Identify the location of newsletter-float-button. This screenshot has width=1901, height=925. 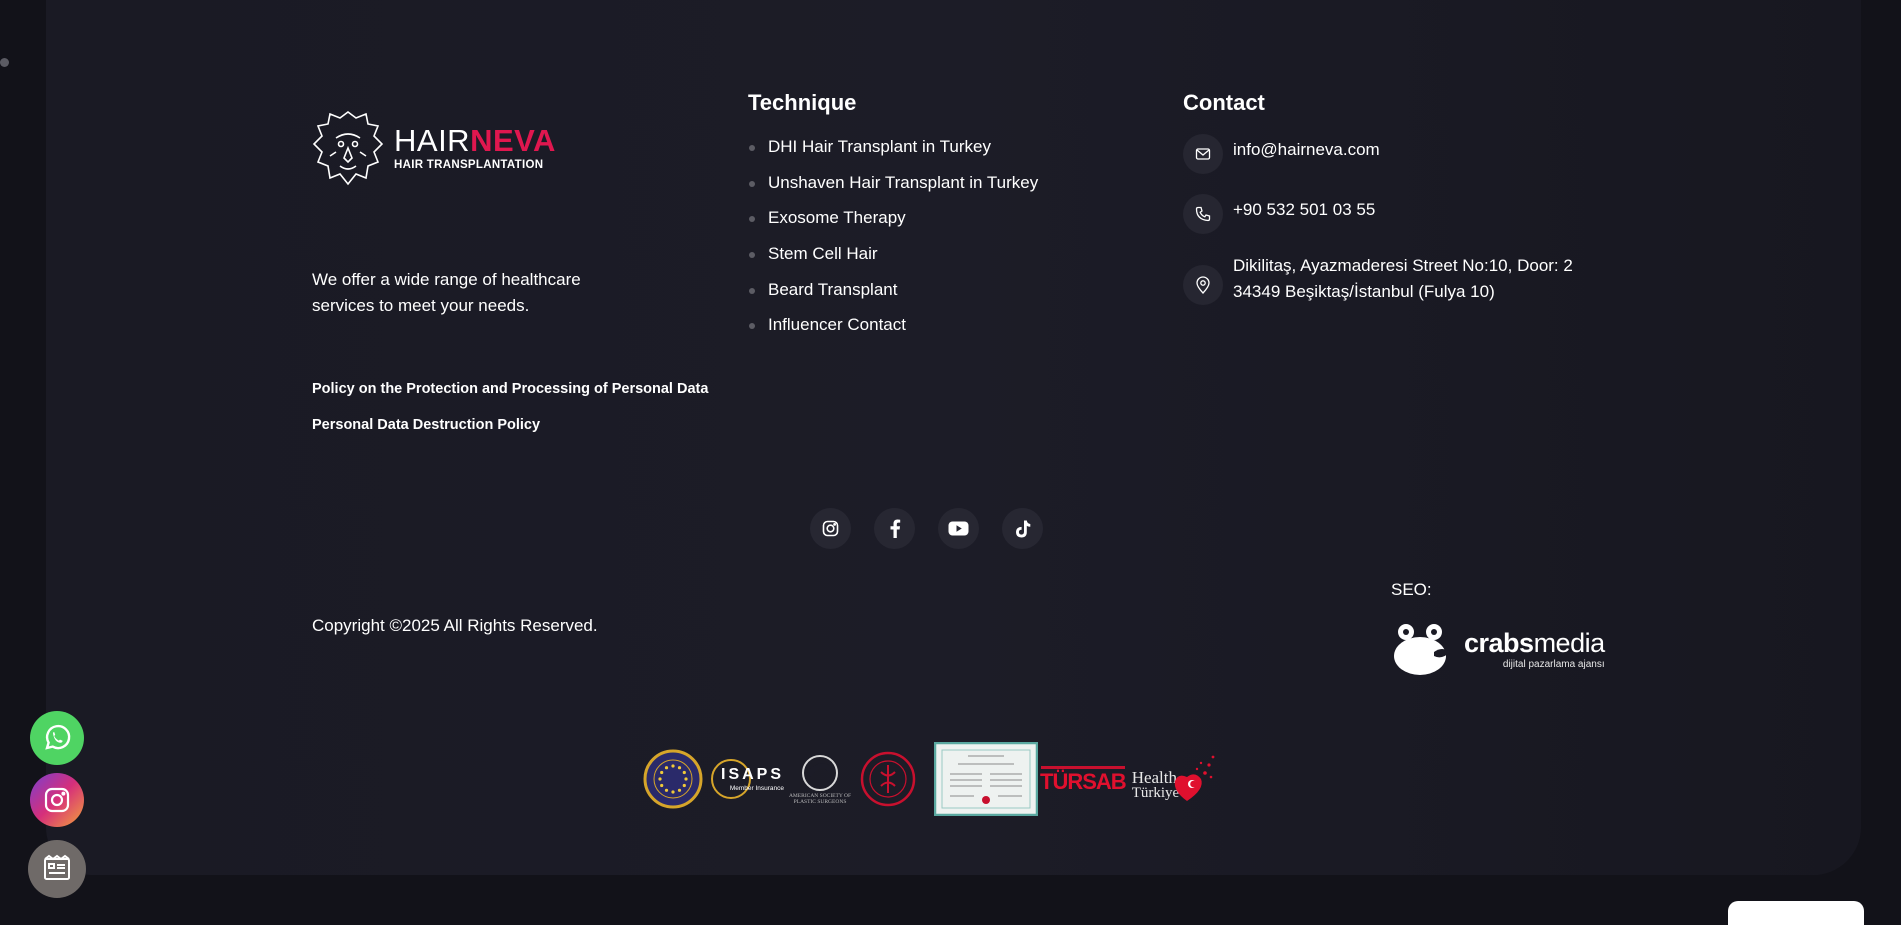
(57, 869).